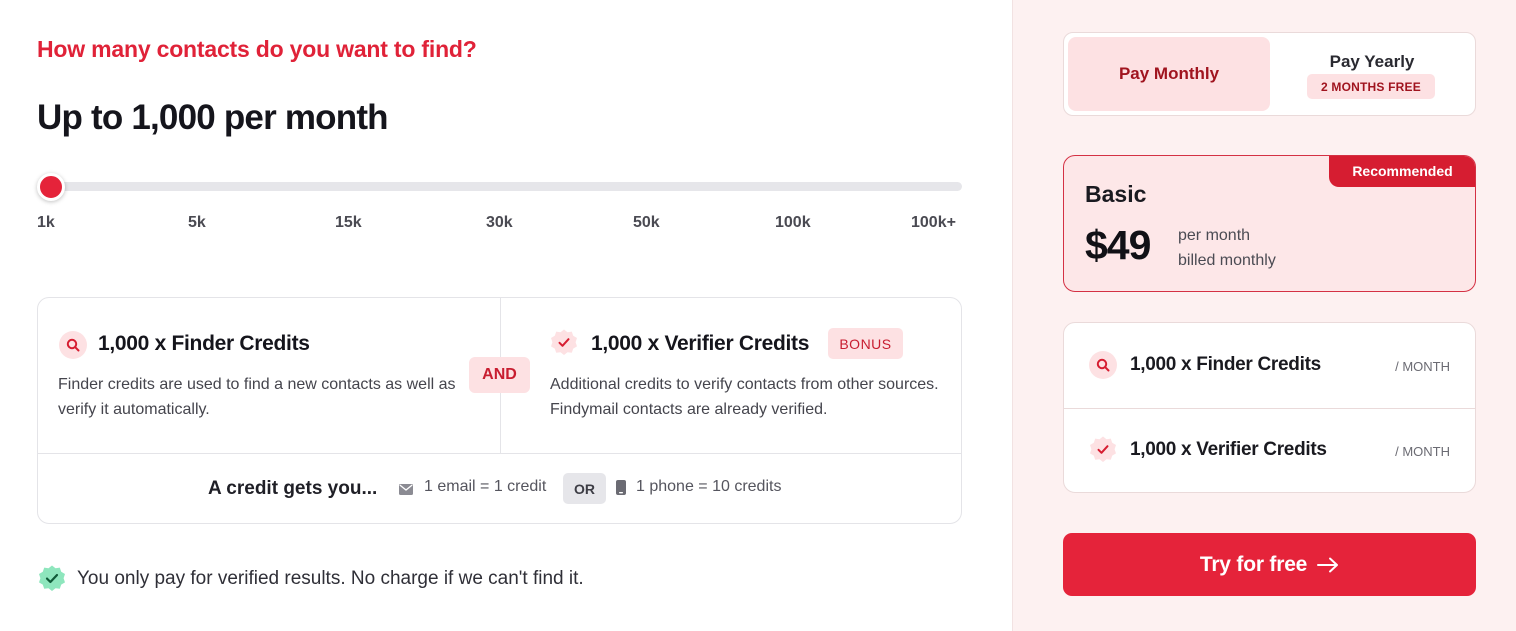  What do you see at coordinates (1214, 235) in the screenshot?
I see `plan-period-line: per month` at bounding box center [1214, 235].